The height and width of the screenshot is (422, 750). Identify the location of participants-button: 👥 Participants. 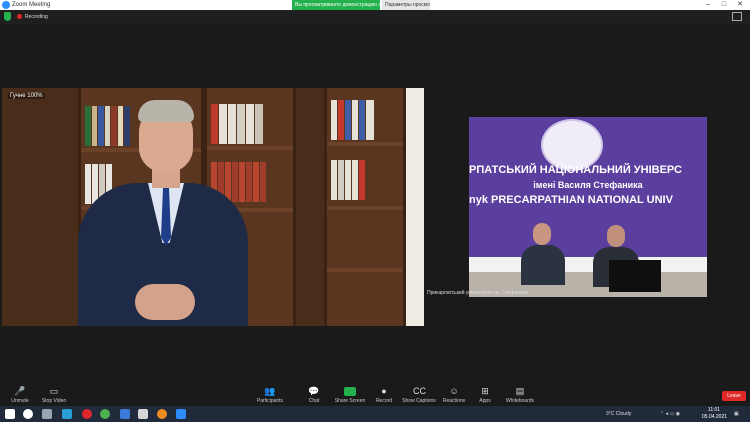
(270, 395).